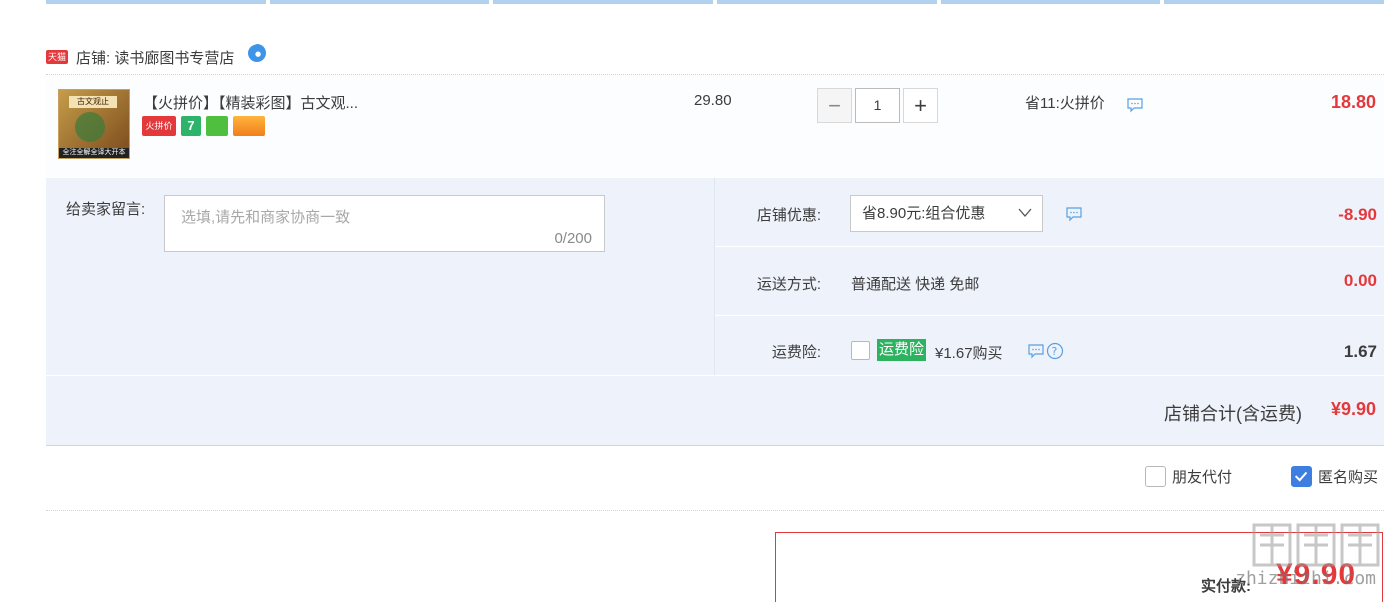  Describe the element at coordinates (920, 105) in the screenshot. I see `increase-quantity-button: +` at that location.